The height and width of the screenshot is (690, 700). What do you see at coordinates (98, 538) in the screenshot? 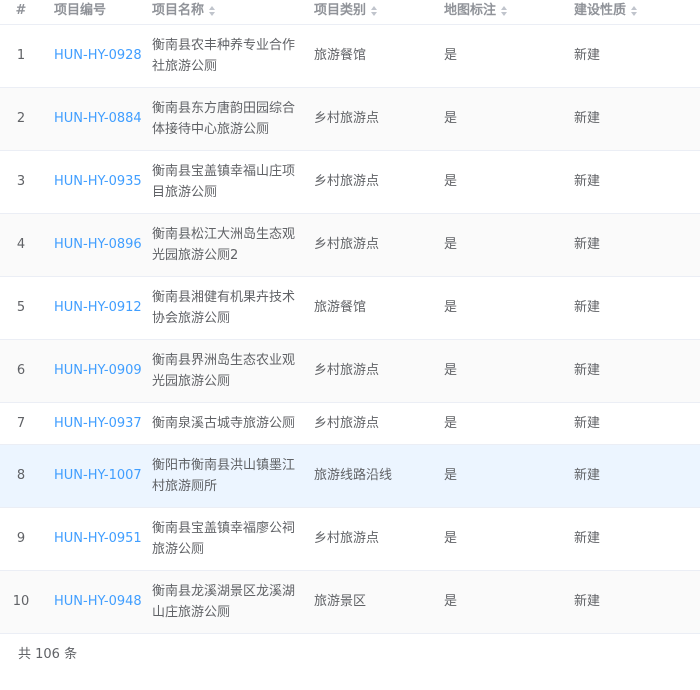
I see `project-code-link: HUN-HY-0951` at bounding box center [98, 538].